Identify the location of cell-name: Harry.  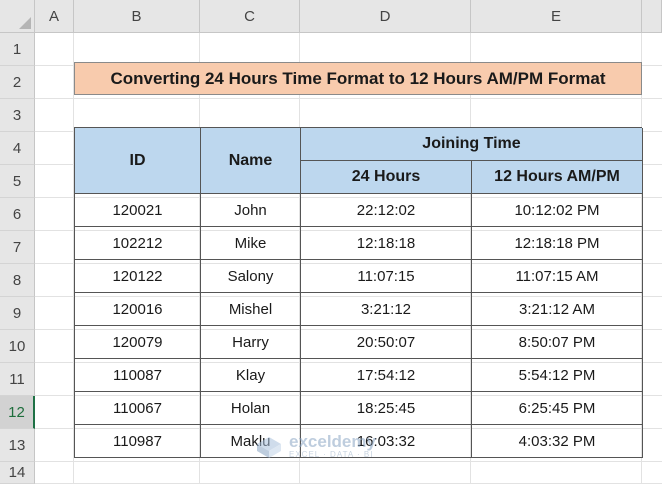
(251, 342).